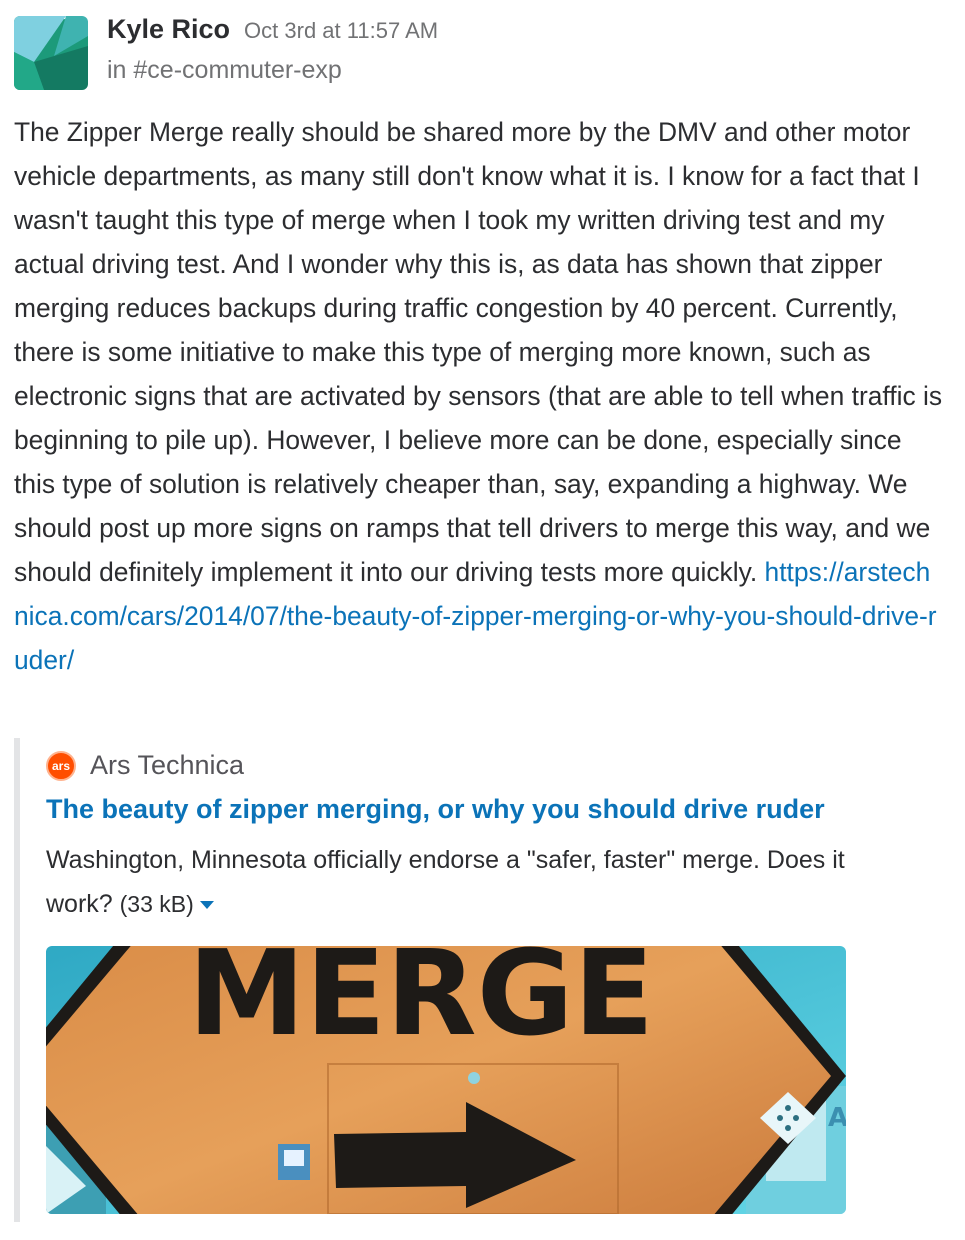  What do you see at coordinates (61, 765) in the screenshot?
I see `ars-technica-icon: ars` at bounding box center [61, 765].